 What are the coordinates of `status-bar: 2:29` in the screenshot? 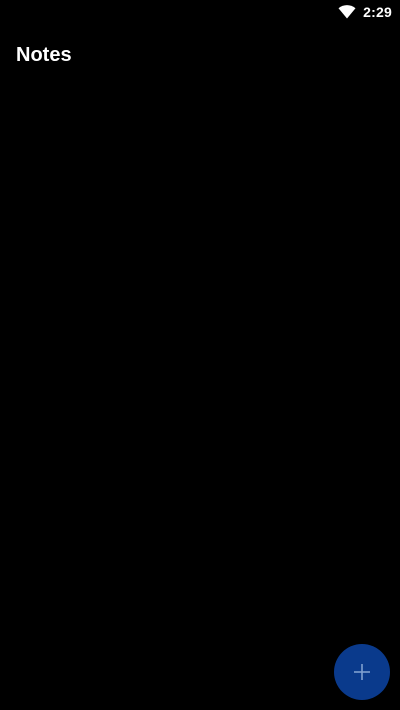 It's located at (200, 12).